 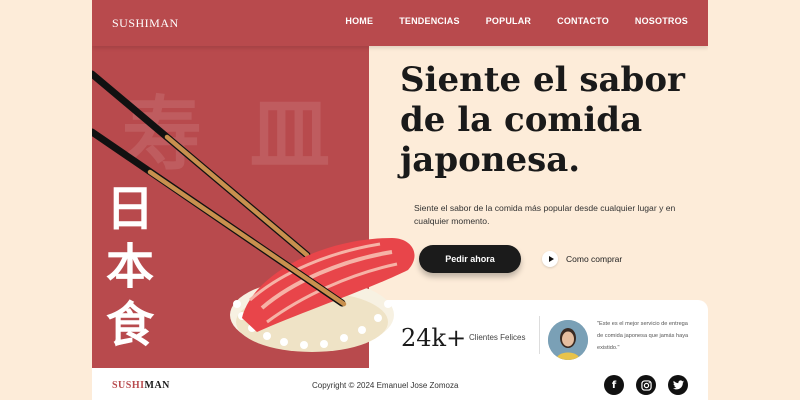 What do you see at coordinates (497, 337) in the screenshot?
I see `customers-label: Clientes Felices` at bounding box center [497, 337].